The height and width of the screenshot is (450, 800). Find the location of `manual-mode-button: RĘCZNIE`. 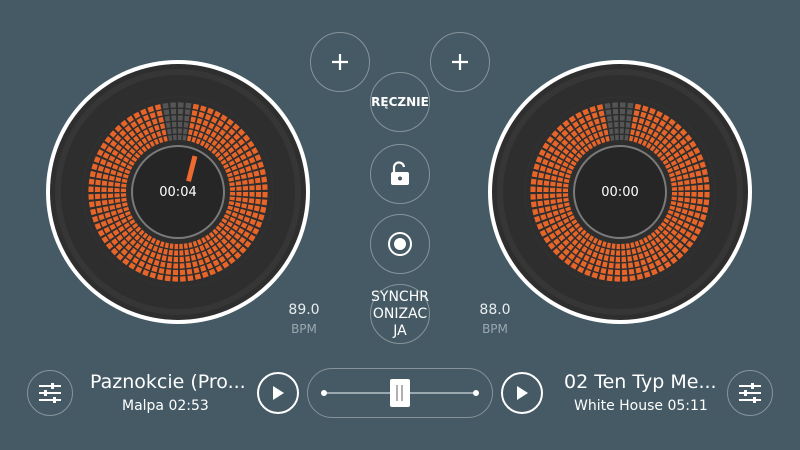

manual-mode-button: RĘCZNIE is located at coordinates (400, 102).